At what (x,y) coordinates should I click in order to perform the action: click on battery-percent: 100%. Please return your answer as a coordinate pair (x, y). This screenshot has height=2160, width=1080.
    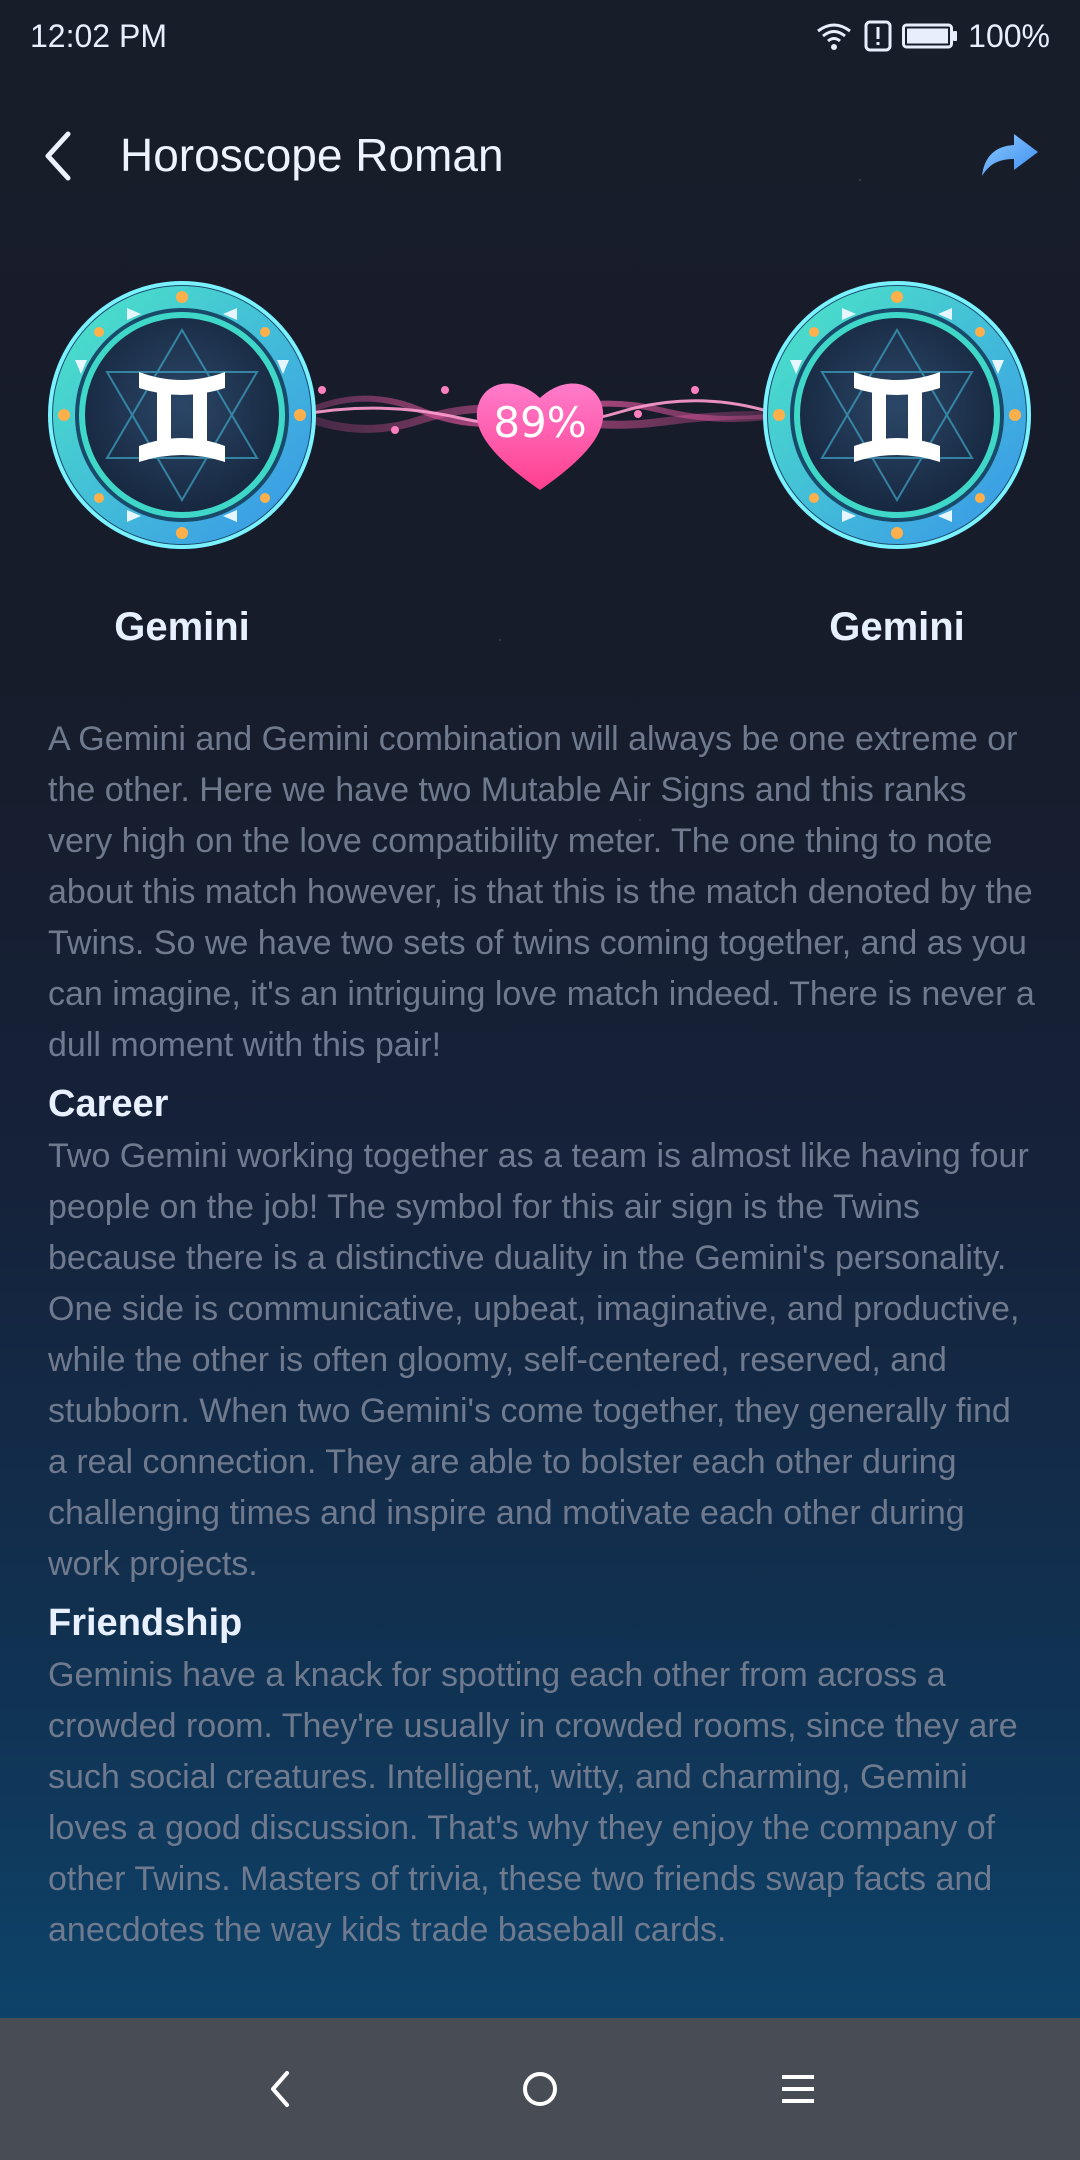
    Looking at the image, I should click on (1009, 35).